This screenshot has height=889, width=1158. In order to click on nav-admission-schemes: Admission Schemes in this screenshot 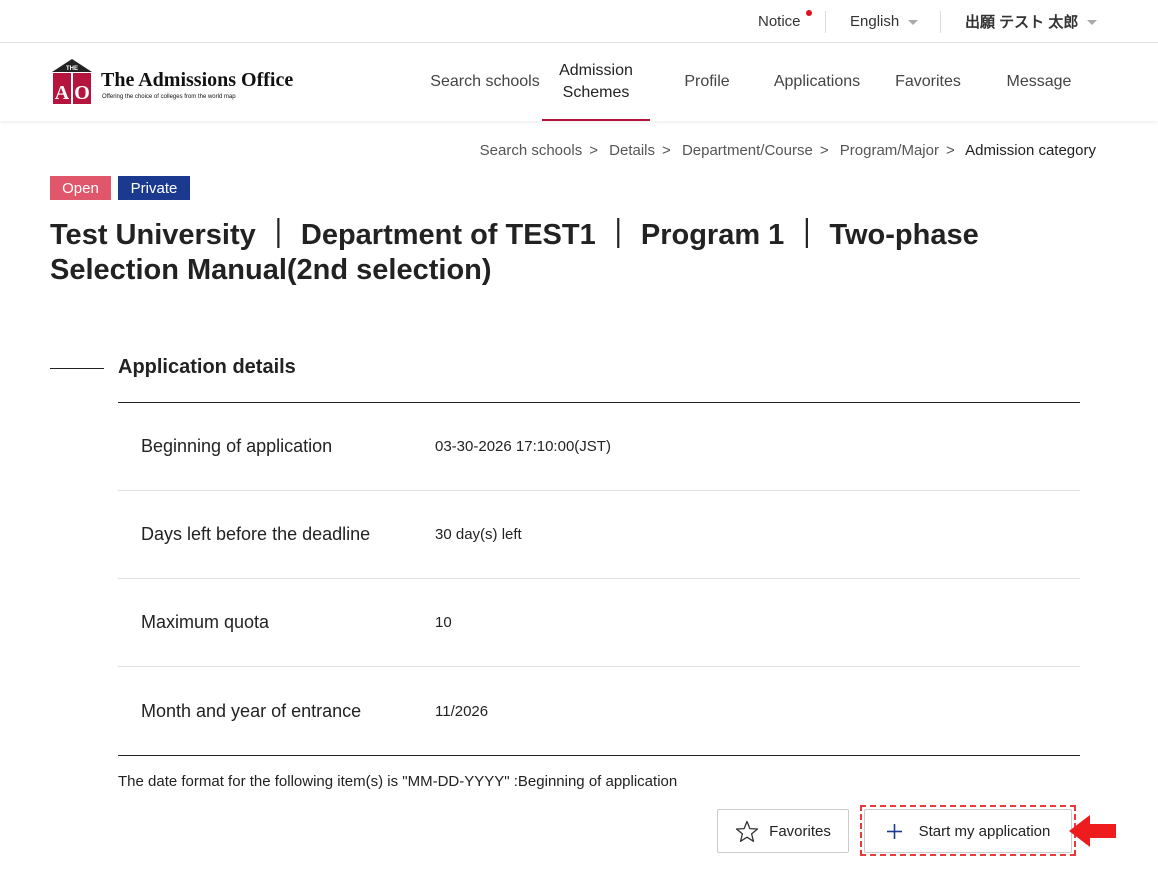, I will do `click(596, 82)`.